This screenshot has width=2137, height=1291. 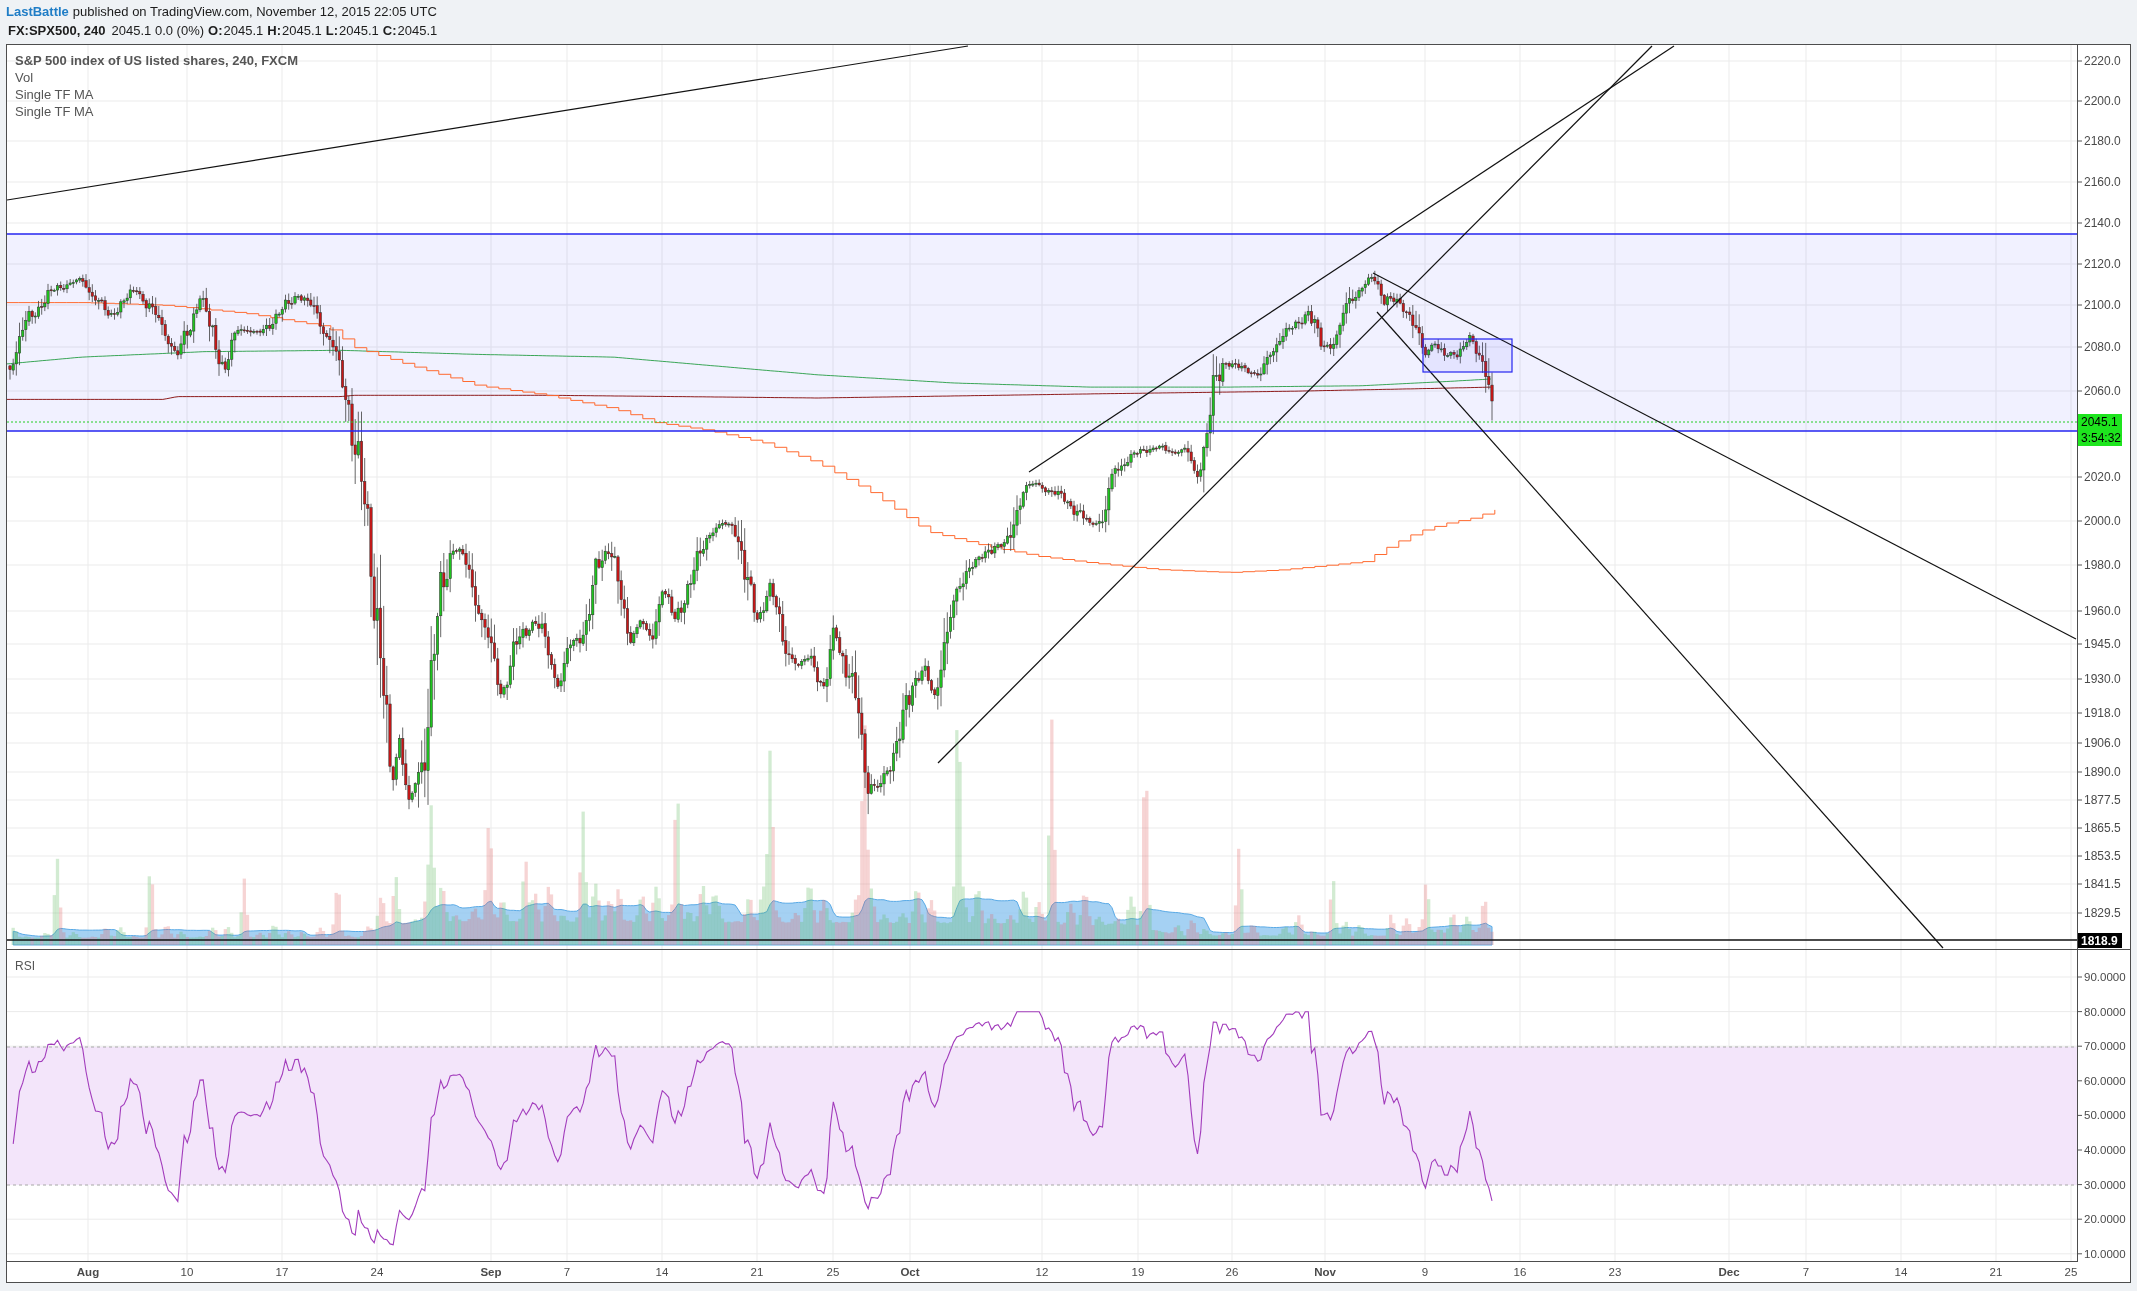 What do you see at coordinates (2102, 713) in the screenshot?
I see `price-axis-label: 1918.0` at bounding box center [2102, 713].